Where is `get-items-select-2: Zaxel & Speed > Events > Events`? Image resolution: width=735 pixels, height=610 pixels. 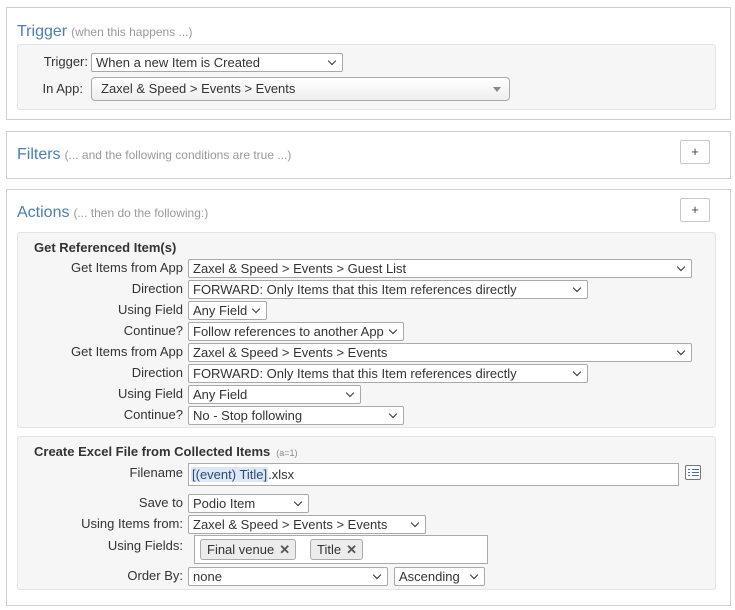
get-items-select-2: Zaxel & Speed > Events > Events is located at coordinates (440, 352).